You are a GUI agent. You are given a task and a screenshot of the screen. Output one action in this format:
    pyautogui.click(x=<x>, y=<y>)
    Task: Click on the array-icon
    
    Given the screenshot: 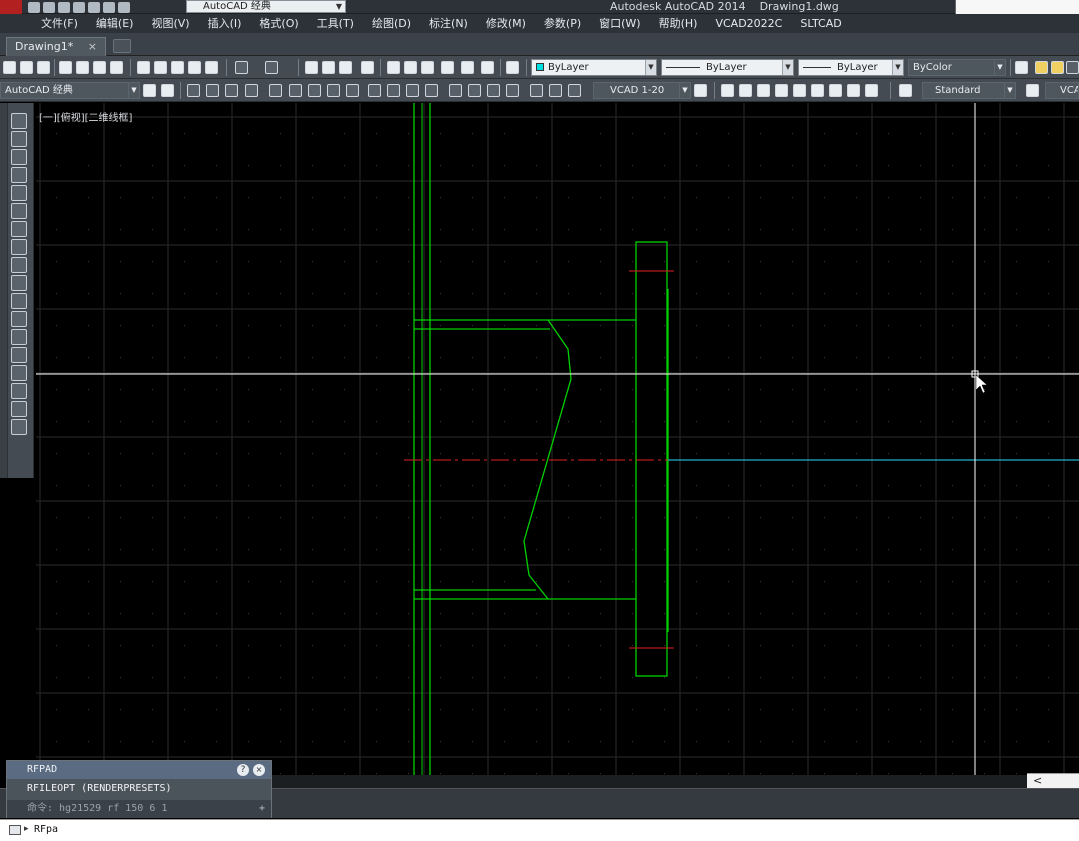 What is the action you would take?
    pyautogui.click(x=19, y=193)
    